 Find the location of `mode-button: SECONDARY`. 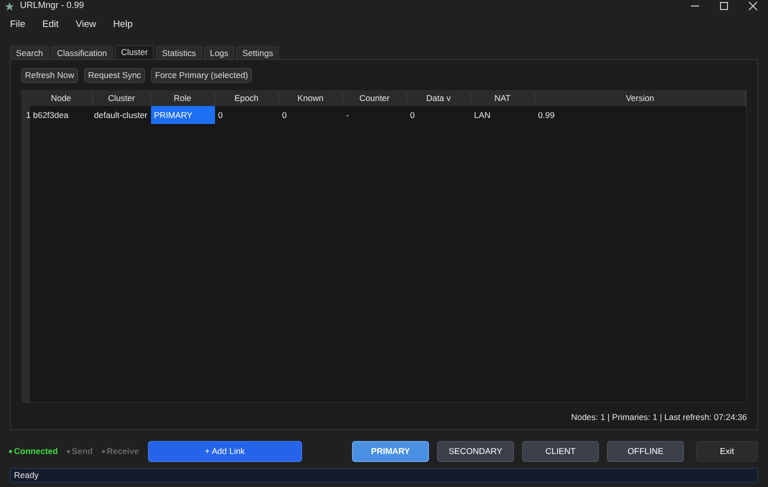

mode-button: SECONDARY is located at coordinates (475, 451).